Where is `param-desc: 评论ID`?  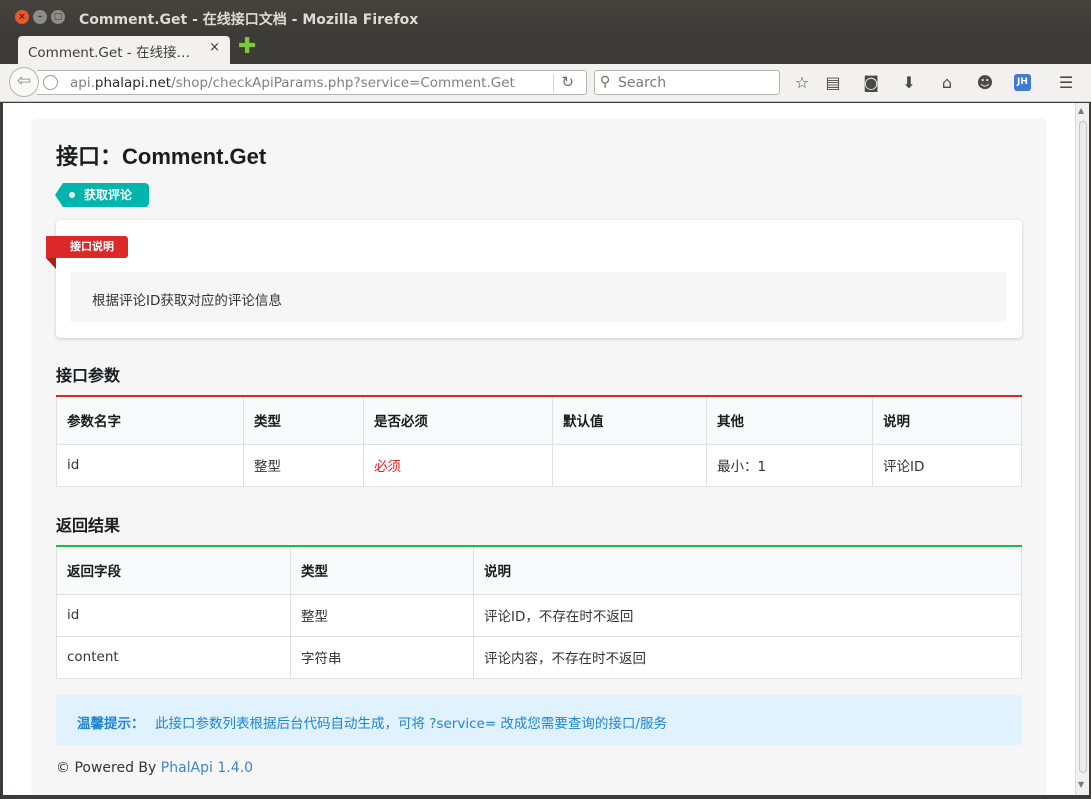 param-desc: 评论ID is located at coordinates (947, 465).